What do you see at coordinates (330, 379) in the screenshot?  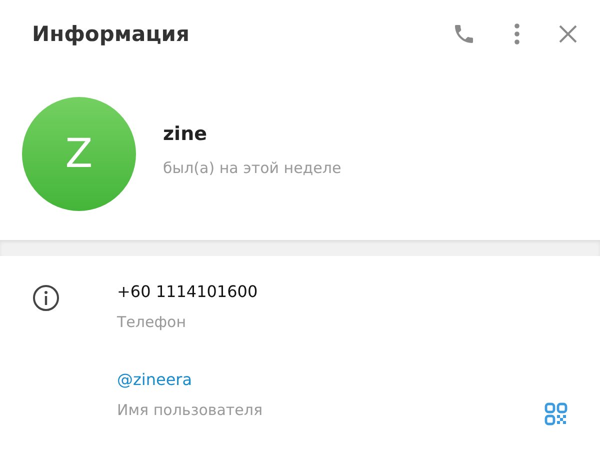 I see `username-link: @zineera` at bounding box center [330, 379].